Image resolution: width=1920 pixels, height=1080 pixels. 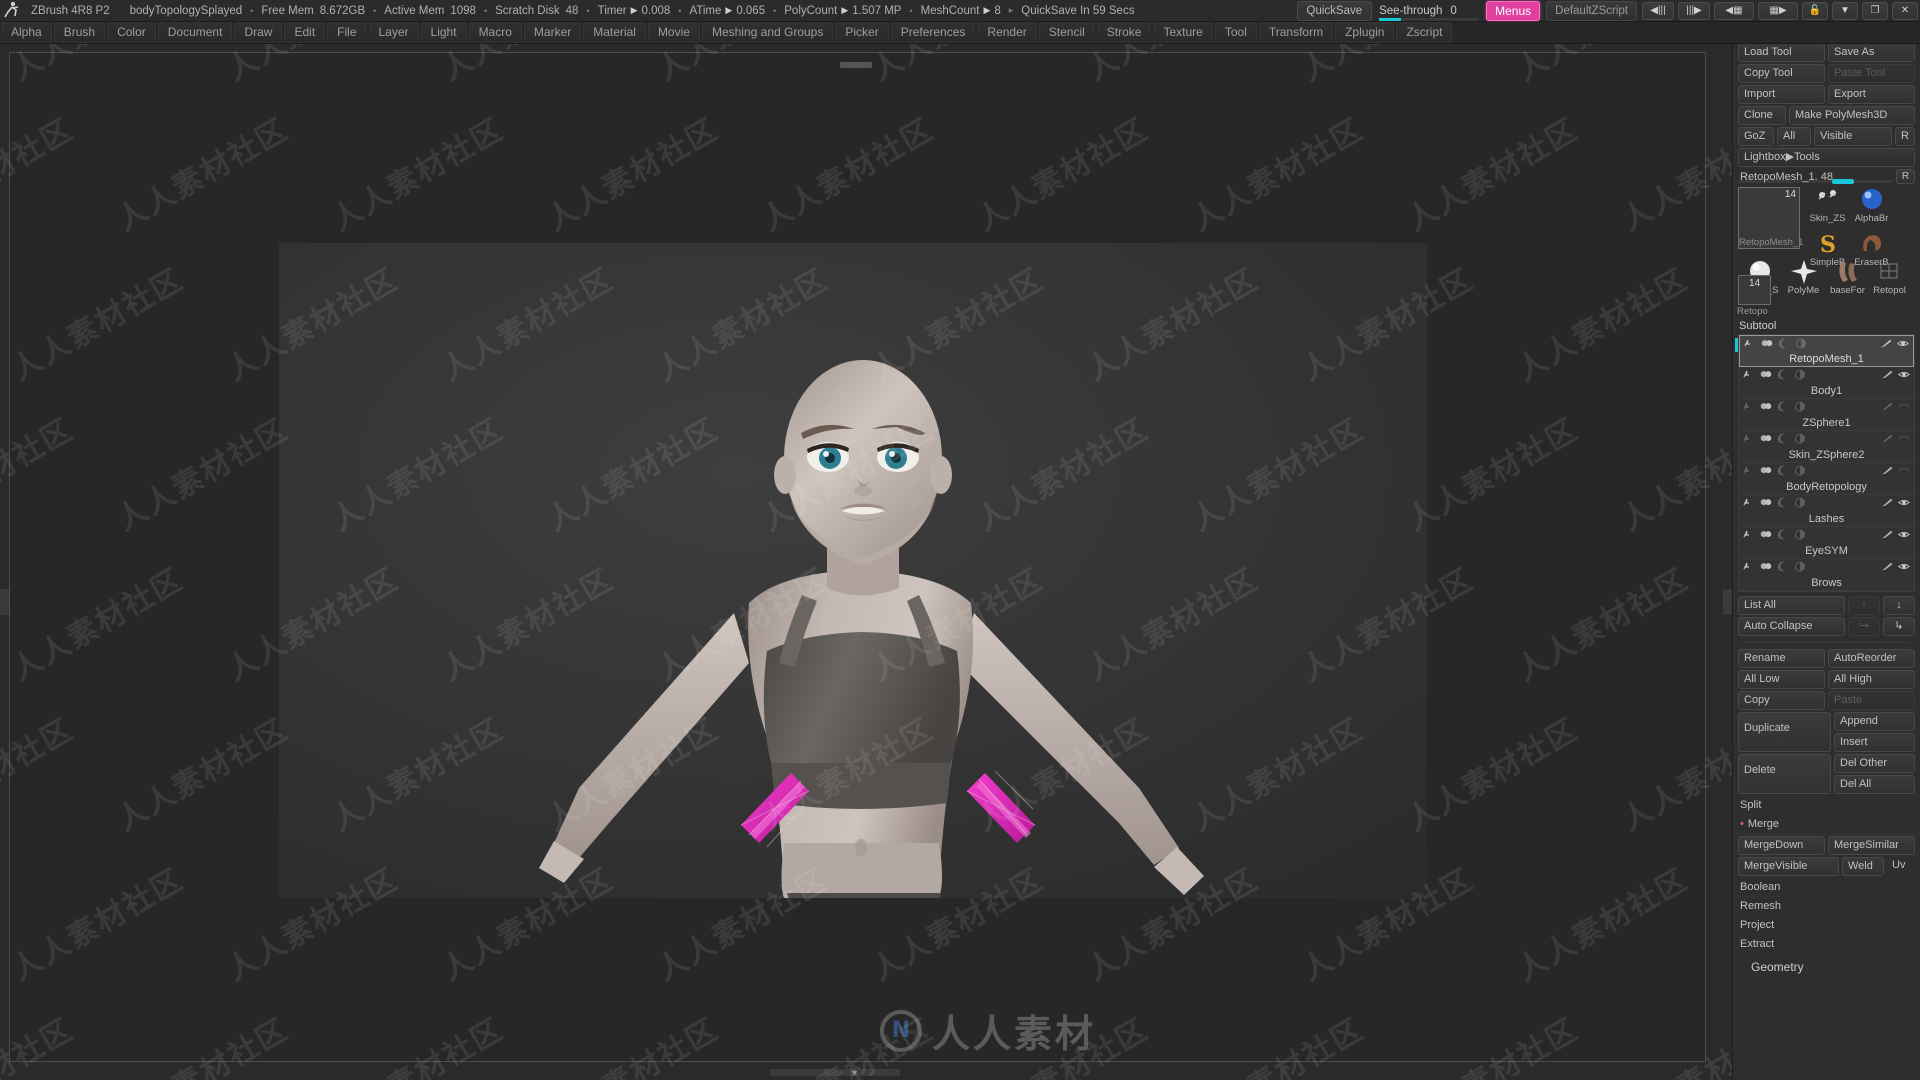 I want to click on subtool-item-bodyretopology: BodyRetopology, so click(x=1826, y=479).